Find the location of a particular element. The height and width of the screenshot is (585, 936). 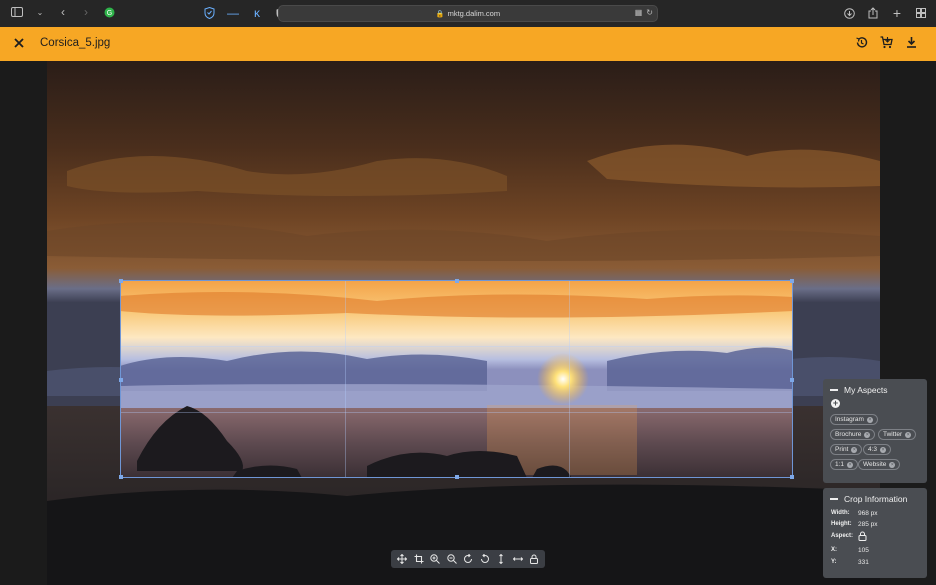

forward-arrow-icon: › is located at coordinates (86, 12).